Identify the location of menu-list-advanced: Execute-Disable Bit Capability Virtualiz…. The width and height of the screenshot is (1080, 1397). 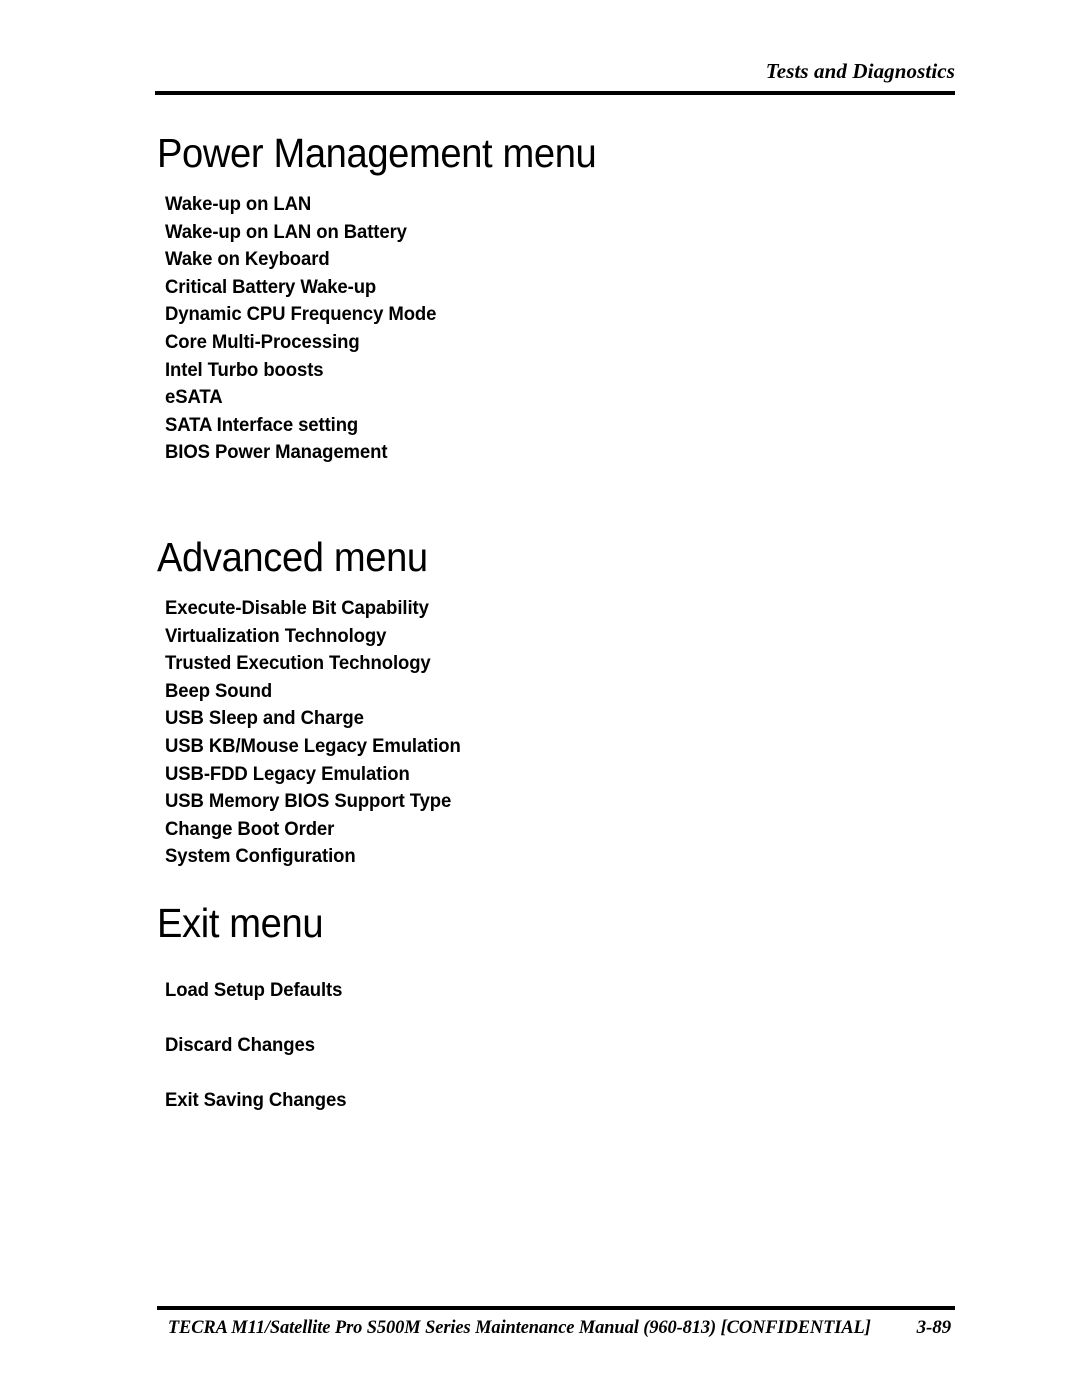
(571, 733).